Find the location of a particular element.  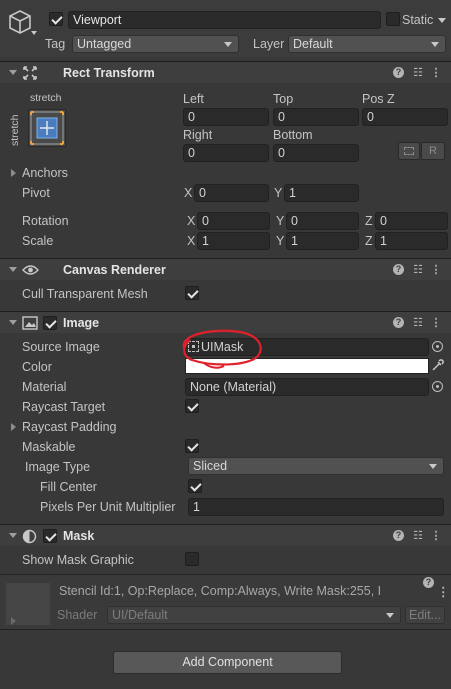

red-circle-annotation is located at coordinates (222, 349).